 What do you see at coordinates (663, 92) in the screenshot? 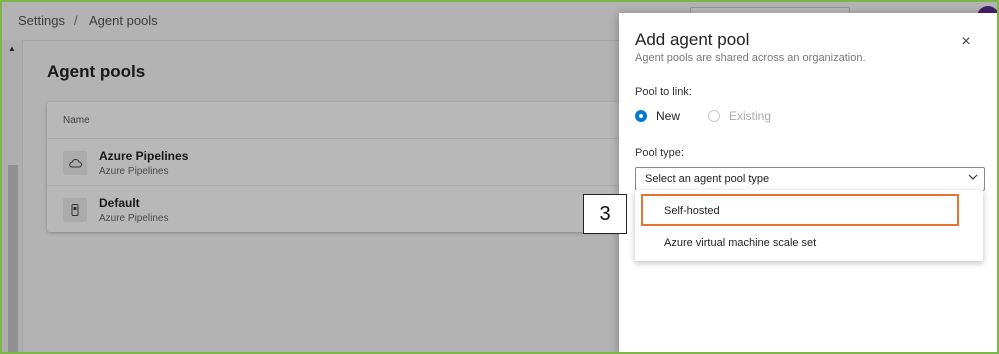
I see `pool-to-link-label: Pool to link:` at bounding box center [663, 92].